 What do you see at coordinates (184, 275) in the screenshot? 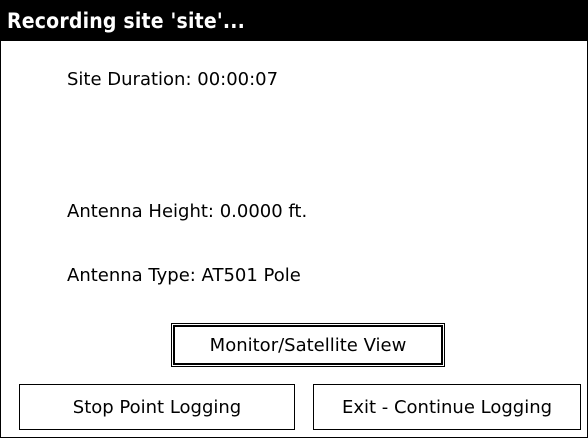
I see `antenna-type-label: Antenna Type: AT501 Pole` at bounding box center [184, 275].